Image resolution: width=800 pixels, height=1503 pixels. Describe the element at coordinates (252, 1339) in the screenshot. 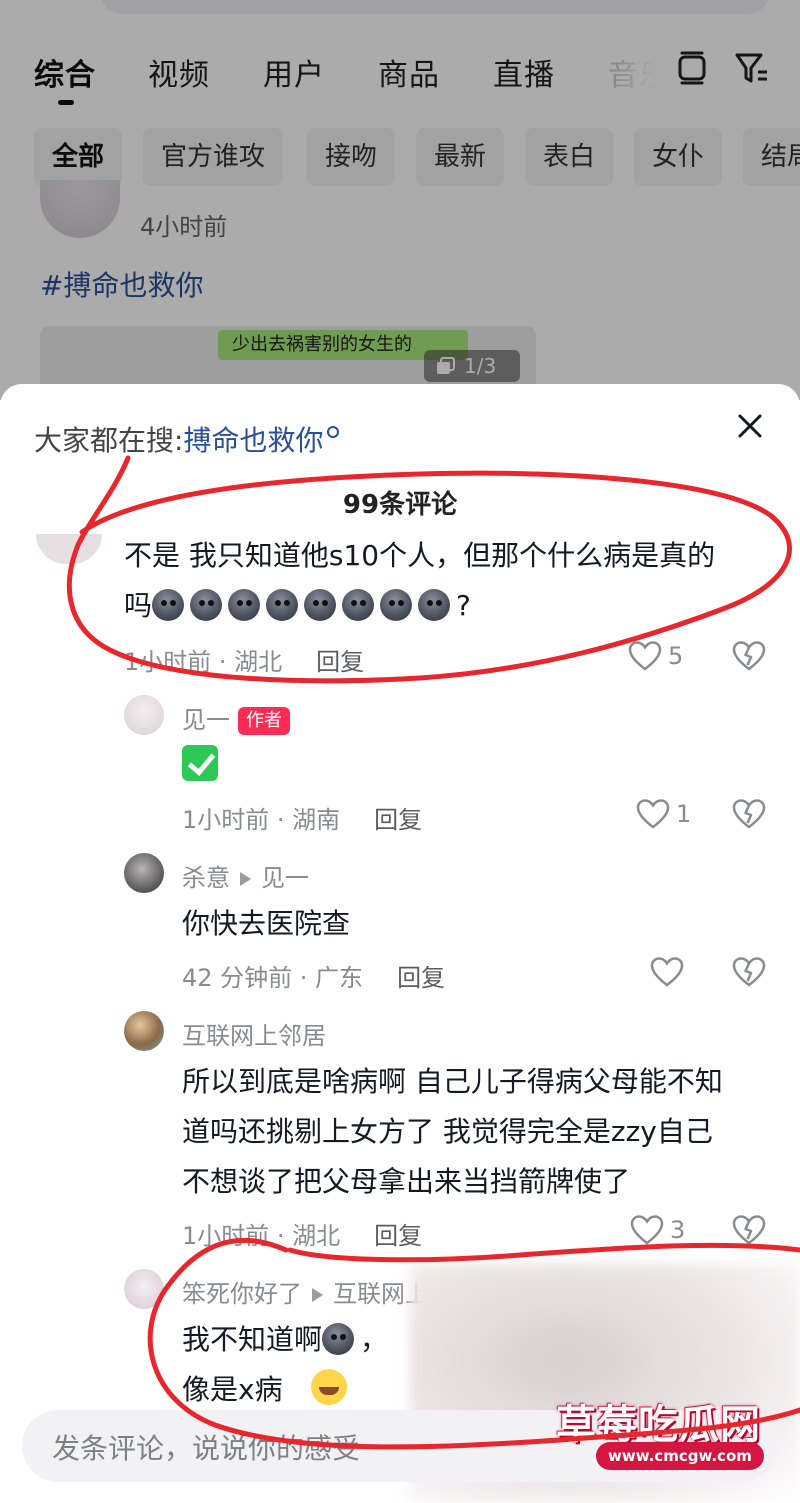

I see `comment-text-fragment: 我不知道啊` at that location.